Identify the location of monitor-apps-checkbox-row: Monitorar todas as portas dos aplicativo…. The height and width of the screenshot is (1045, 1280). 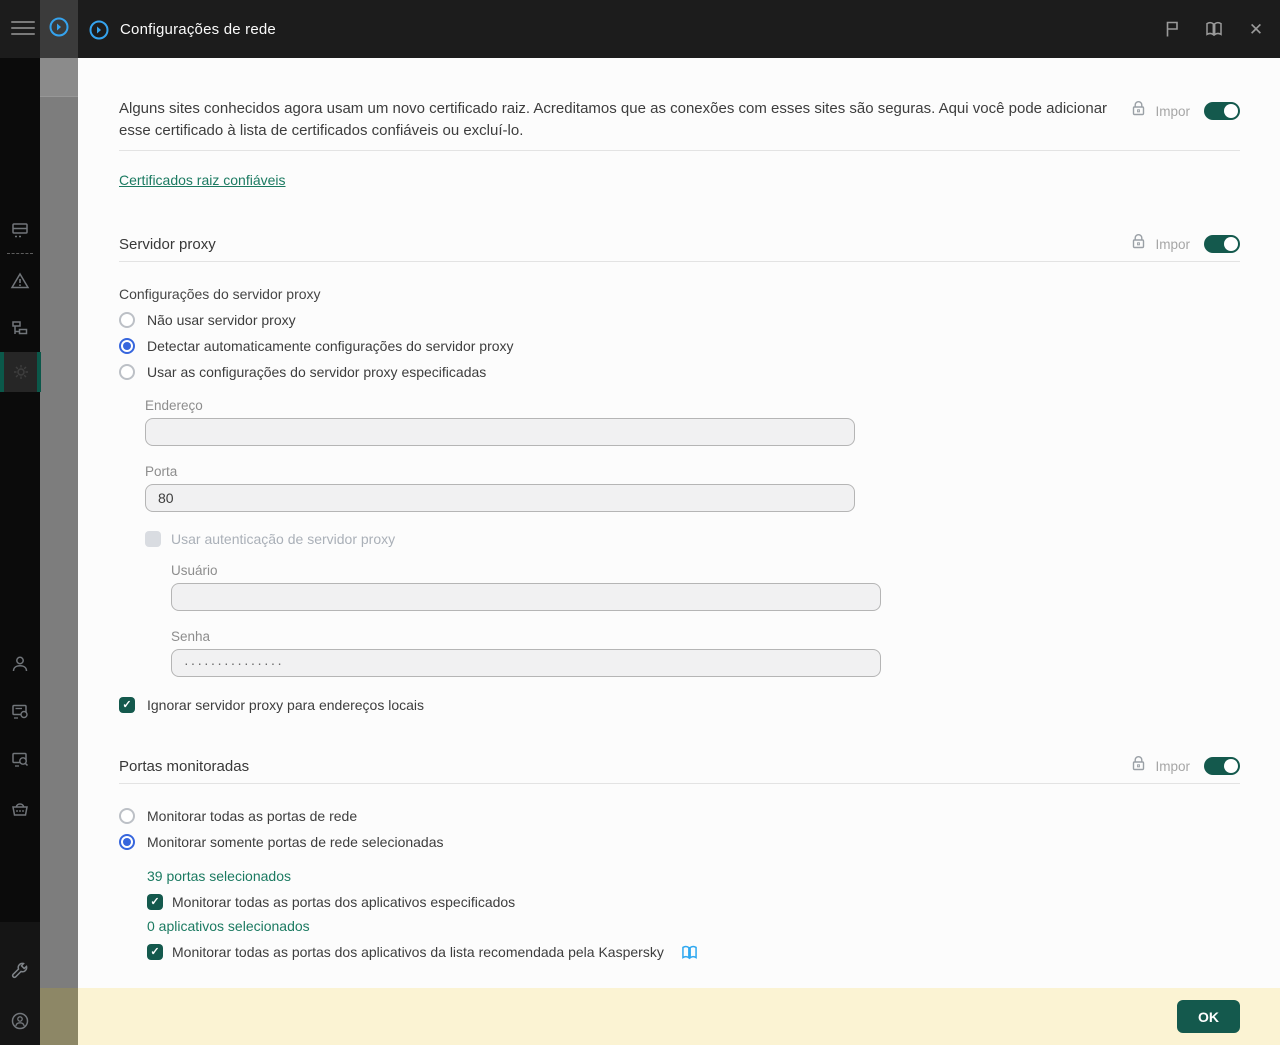
(693, 902).